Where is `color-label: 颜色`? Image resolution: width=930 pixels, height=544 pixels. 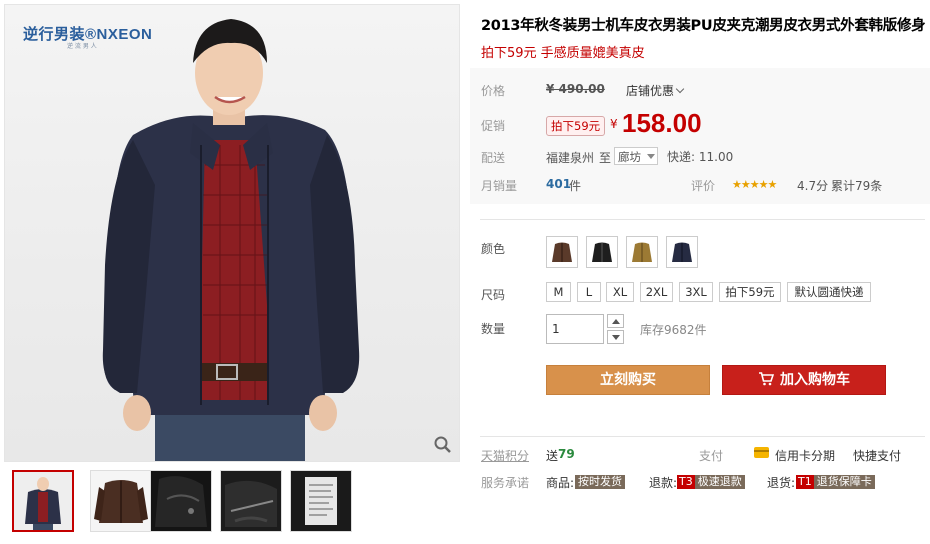
color-label: 颜色 is located at coordinates (493, 249).